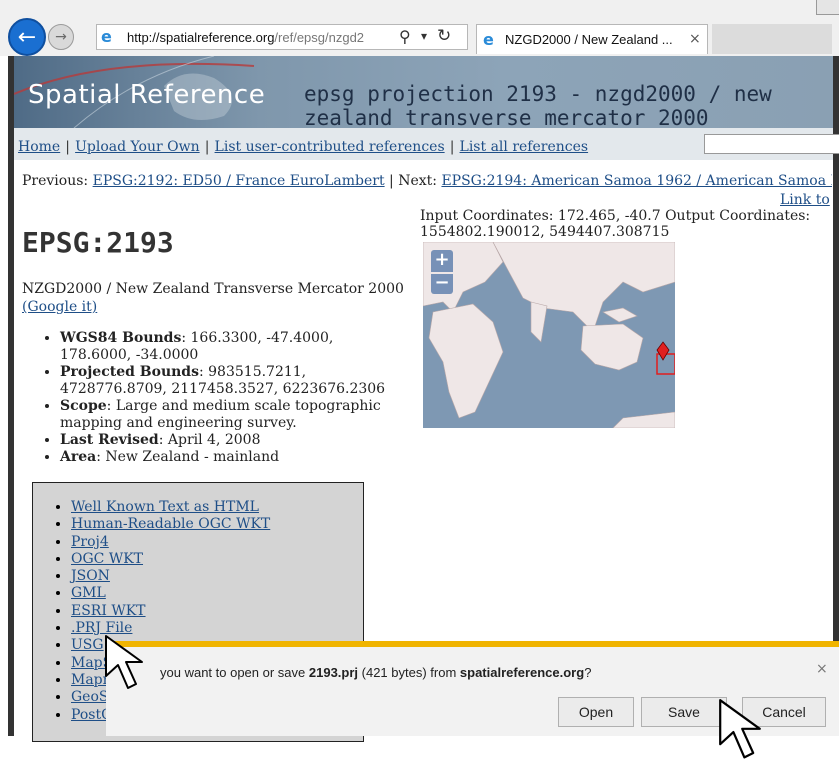  What do you see at coordinates (146, 95) in the screenshot?
I see `site-title: Spatial Reference` at bounding box center [146, 95].